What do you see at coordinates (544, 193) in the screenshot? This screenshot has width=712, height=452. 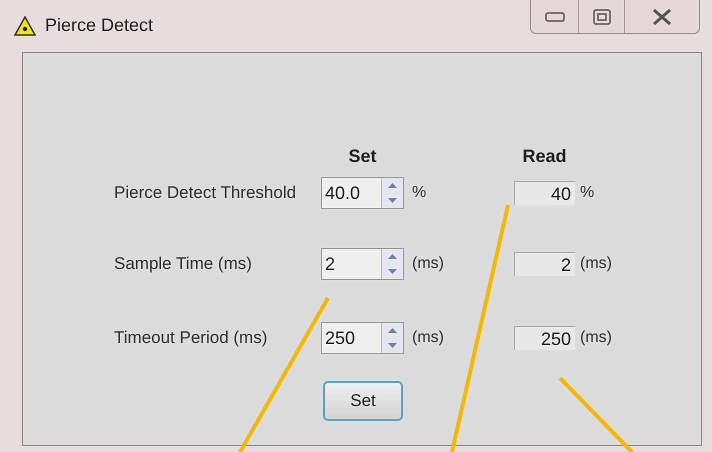 I see `read-field: 40` at bounding box center [544, 193].